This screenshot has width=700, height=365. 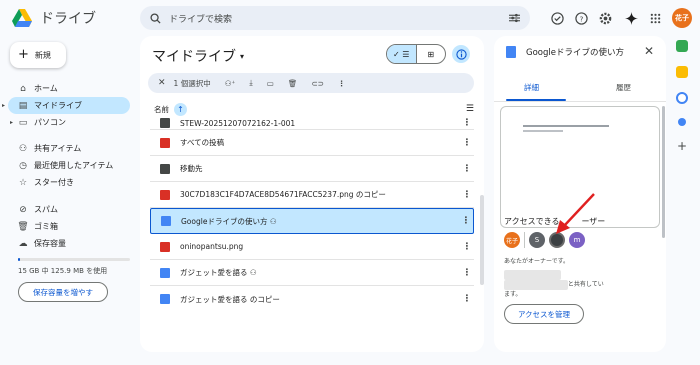 What do you see at coordinates (682, 146) in the screenshot?
I see `add-app-icon: +` at bounding box center [682, 146].